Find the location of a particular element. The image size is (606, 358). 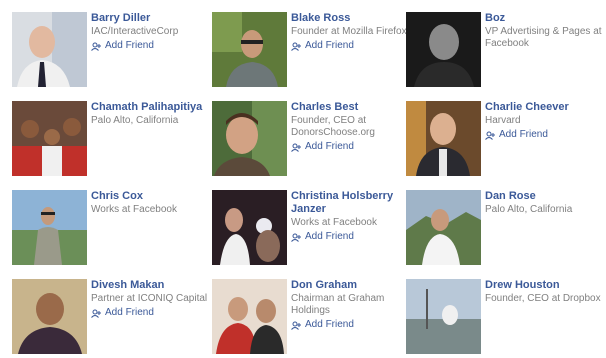

person-name-link: Charles Best is located at coordinates (350, 107).